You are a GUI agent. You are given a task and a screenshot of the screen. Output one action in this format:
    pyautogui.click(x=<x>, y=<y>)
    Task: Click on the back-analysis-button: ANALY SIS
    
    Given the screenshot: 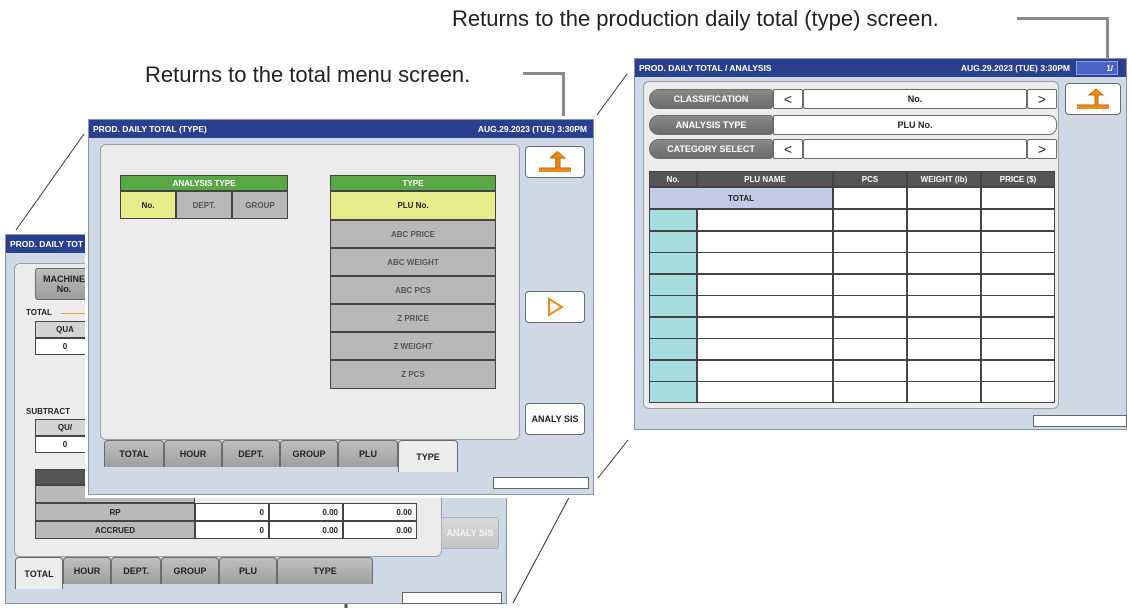 What is the action you would take?
    pyautogui.click(x=470, y=533)
    